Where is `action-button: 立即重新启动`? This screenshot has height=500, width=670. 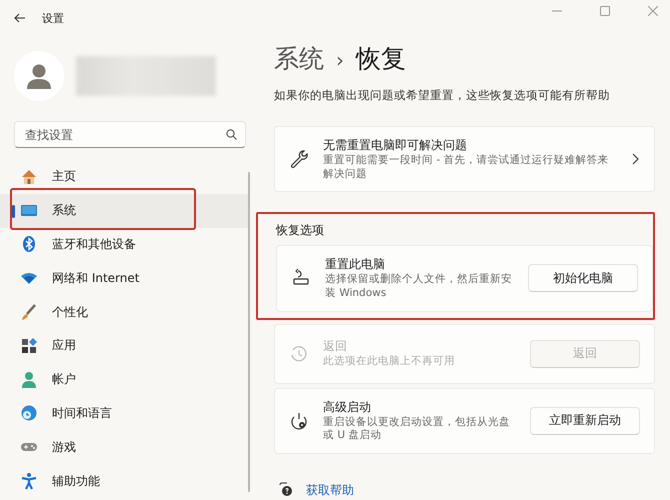
action-button: 立即重新启动 is located at coordinates (585, 420).